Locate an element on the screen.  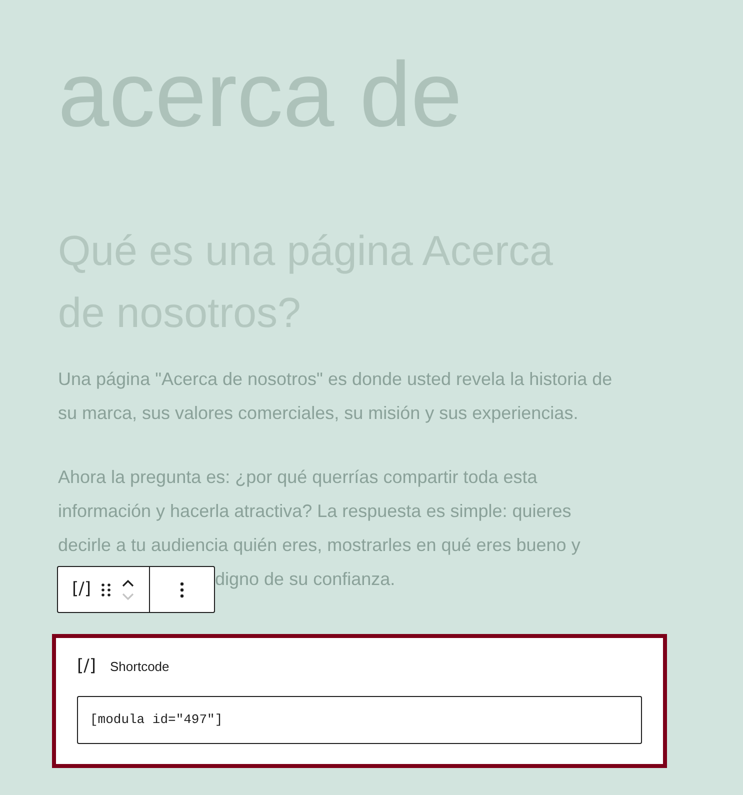
paragraph-line: decirle a tu audiencia quién eres, mostrarles en qué eres bueno y is located at coordinates (319, 545).